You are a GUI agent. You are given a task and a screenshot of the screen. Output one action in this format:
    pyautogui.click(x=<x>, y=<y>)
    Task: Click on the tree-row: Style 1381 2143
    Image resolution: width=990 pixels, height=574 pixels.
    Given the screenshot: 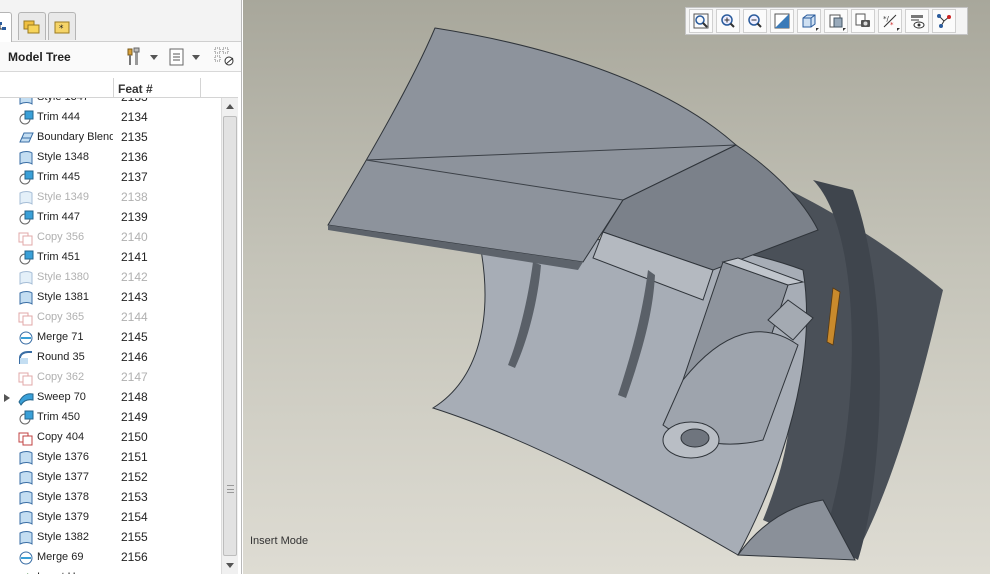 What is the action you would take?
    pyautogui.click(x=110, y=298)
    